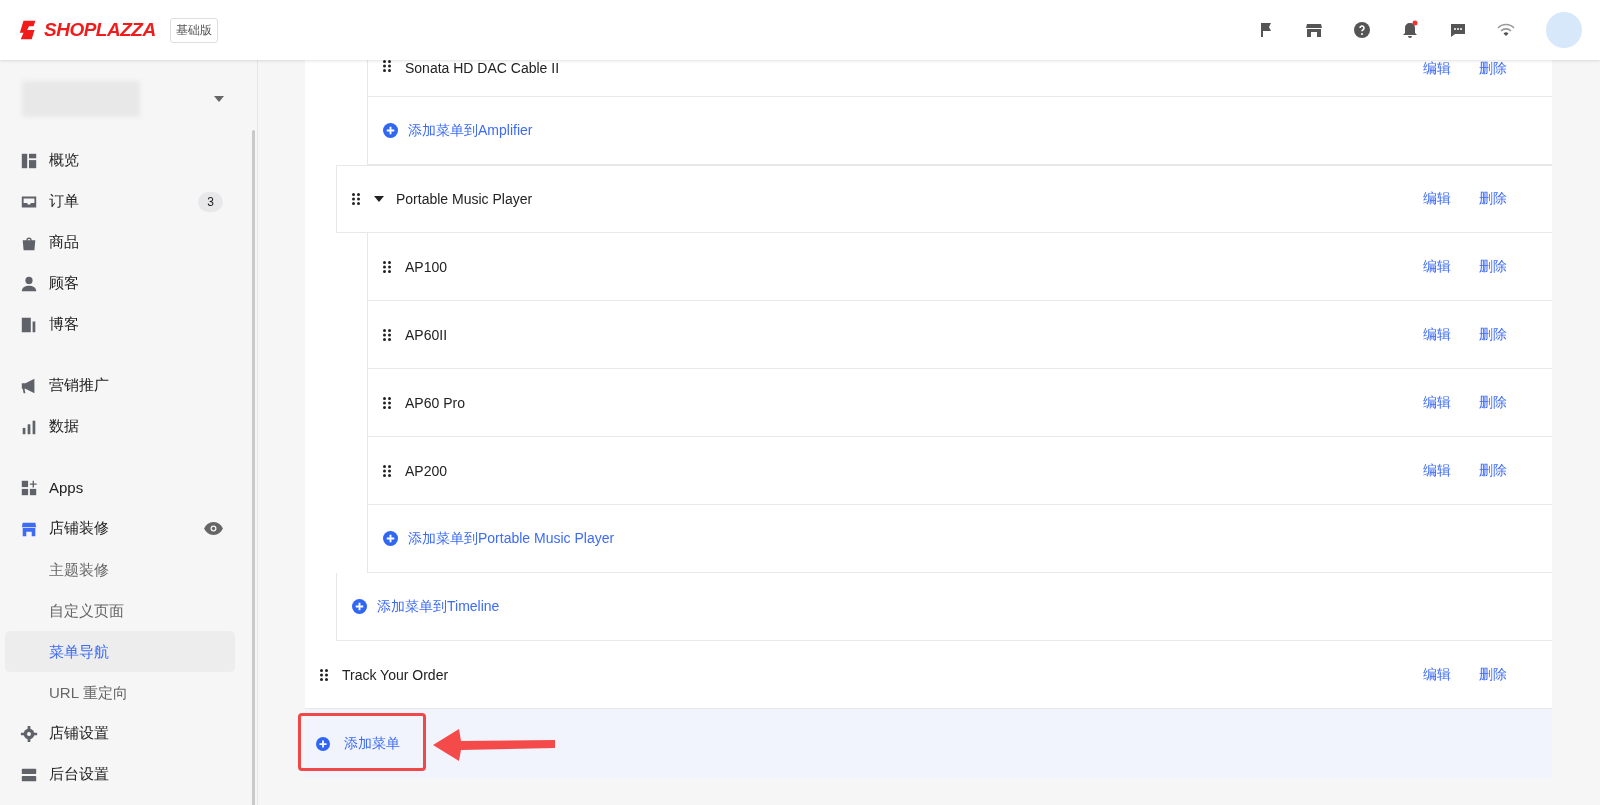 The height and width of the screenshot is (805, 1600). Describe the element at coordinates (499, 538) in the screenshot. I see `add-submenu-link: 添加菜单到Portable Music Player` at that location.